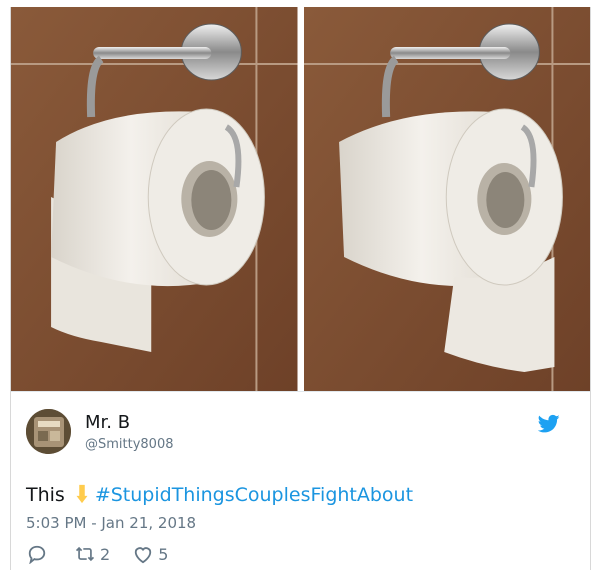 The height and width of the screenshot is (570, 600). Describe the element at coordinates (549, 424) in the screenshot. I see `twitter-bird-icon` at that location.